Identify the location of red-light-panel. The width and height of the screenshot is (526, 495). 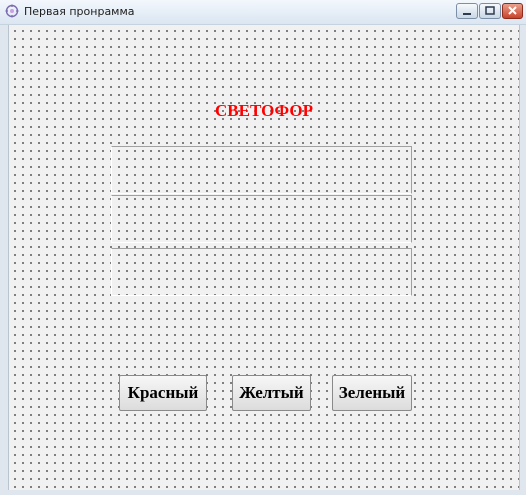
(261, 170).